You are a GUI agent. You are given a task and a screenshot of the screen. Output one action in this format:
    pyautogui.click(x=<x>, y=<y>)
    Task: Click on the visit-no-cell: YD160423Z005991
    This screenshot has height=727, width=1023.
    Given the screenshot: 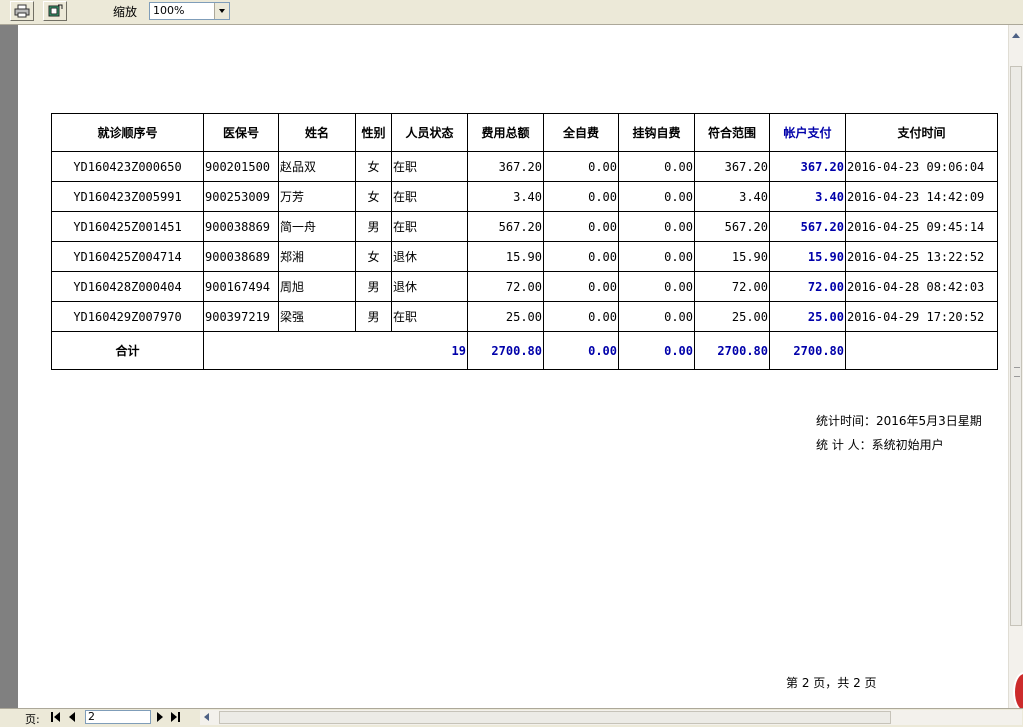 What is the action you would take?
    pyautogui.click(x=127, y=196)
    